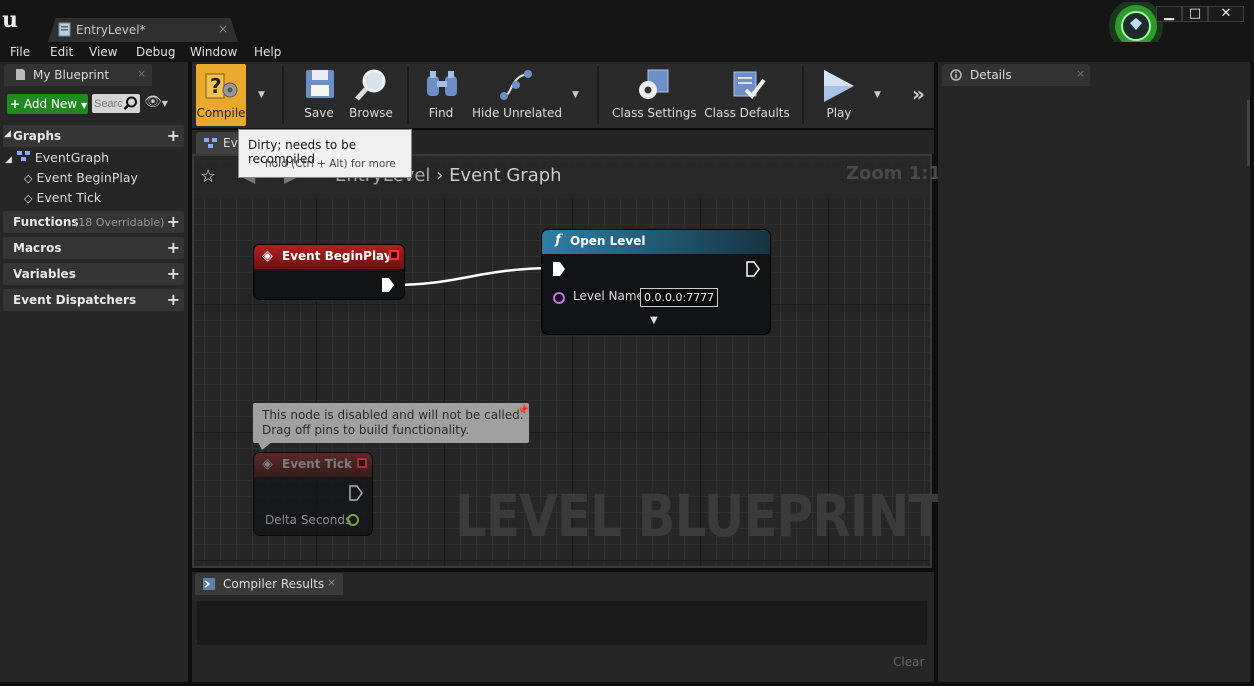  I want to click on comment-line-2: Drag off pins to build functionality., so click(366, 430).